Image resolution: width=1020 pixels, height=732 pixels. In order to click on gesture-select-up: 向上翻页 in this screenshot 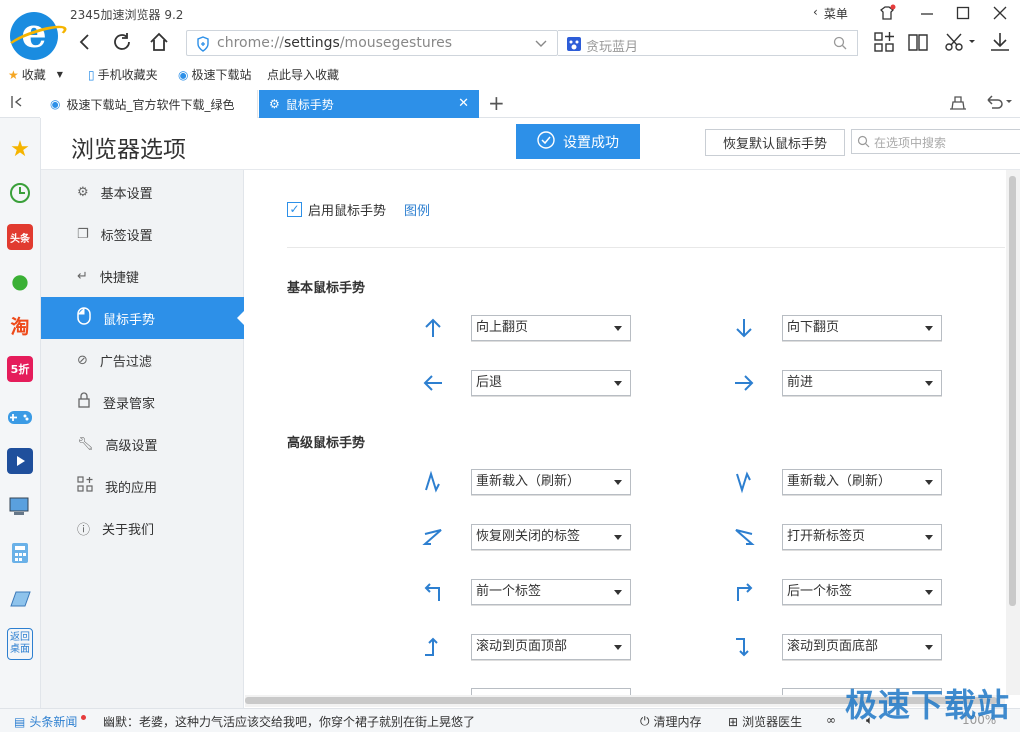, I will do `click(551, 328)`.